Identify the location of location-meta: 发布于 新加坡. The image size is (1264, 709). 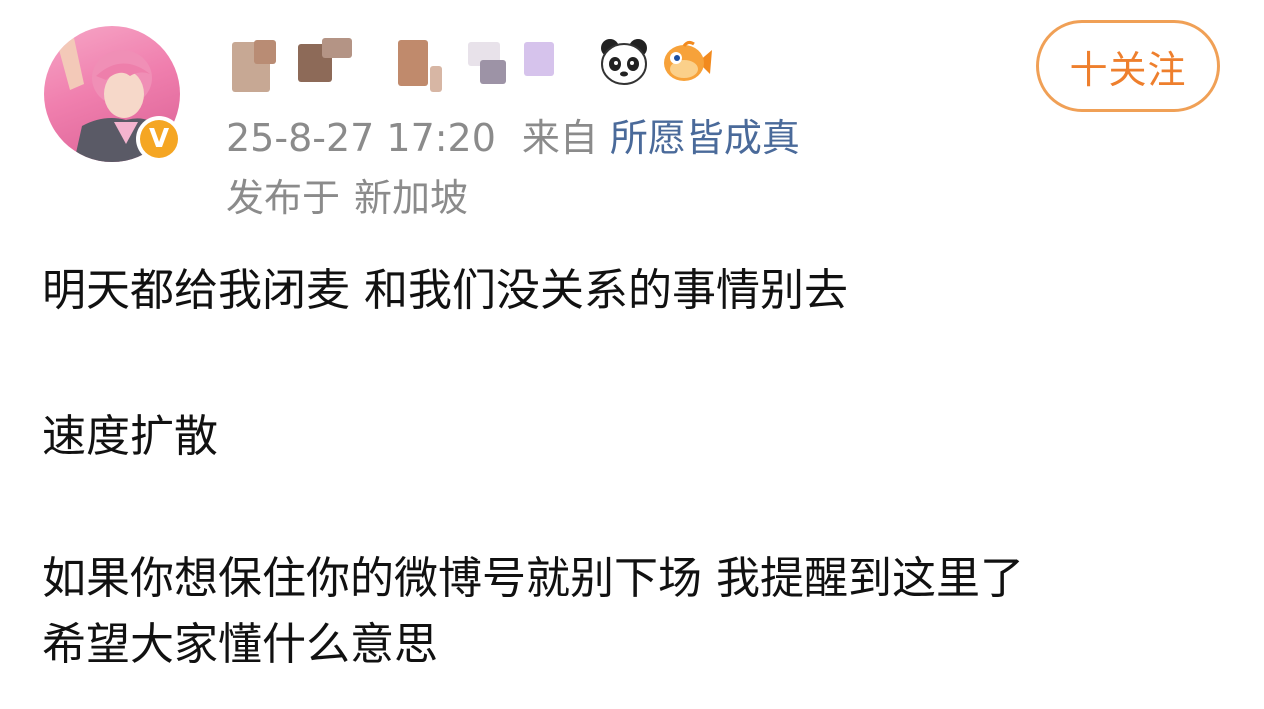
(347, 198).